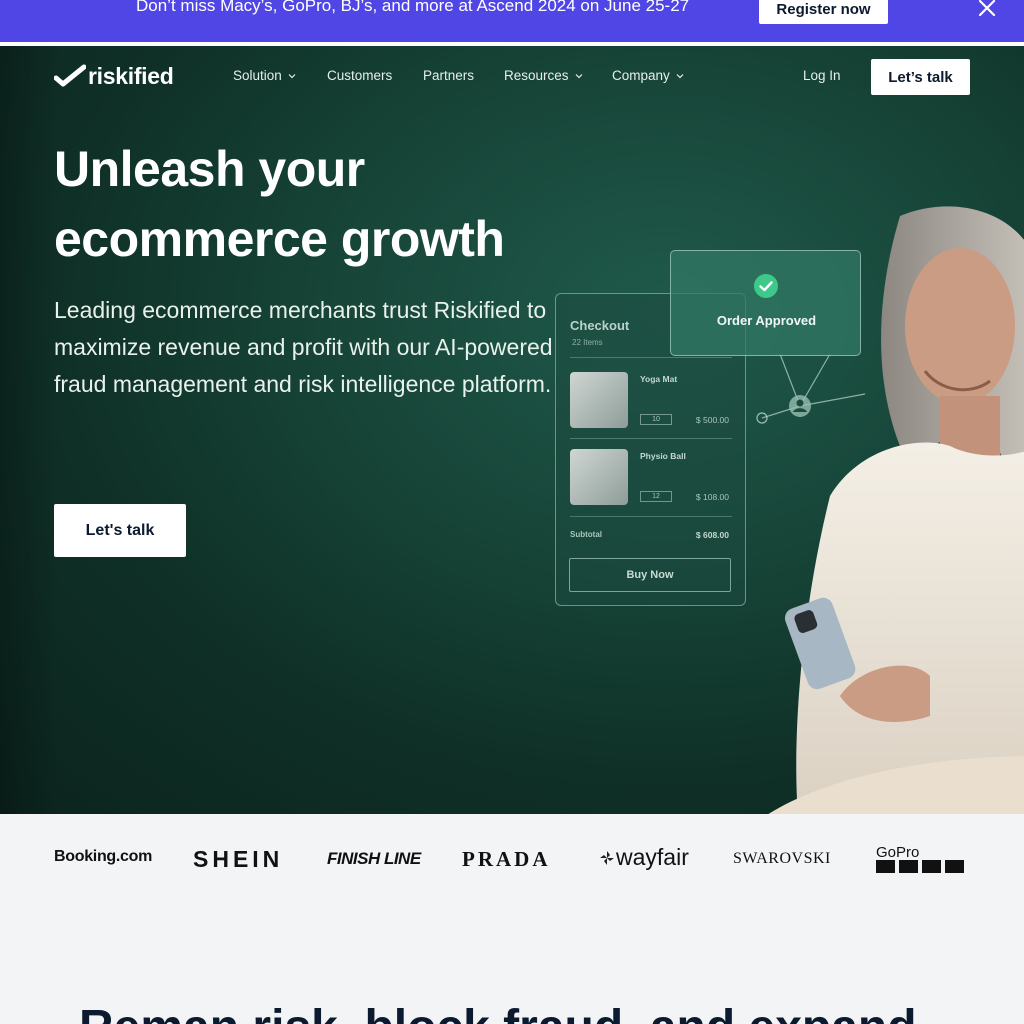  Describe the element at coordinates (279, 239) in the screenshot. I see `hero-title-line2: ecommerce growth` at that location.